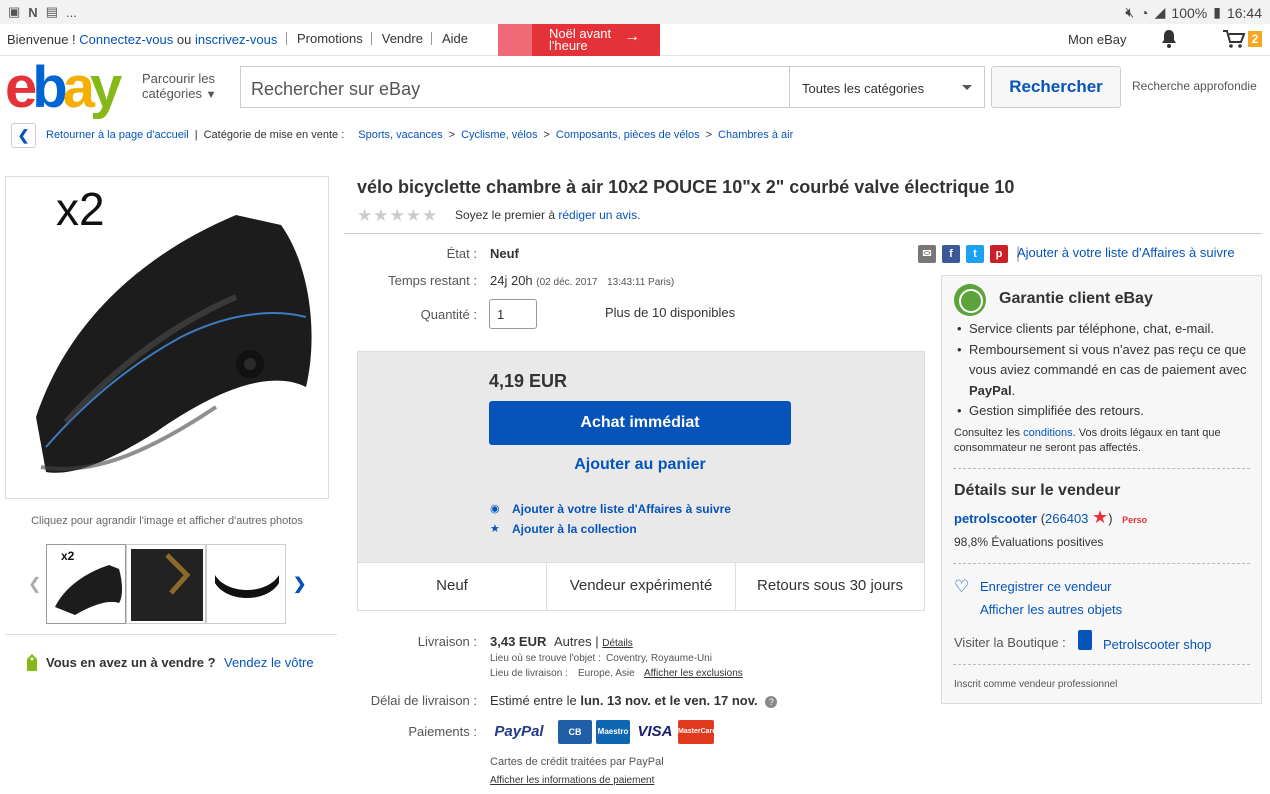 Image resolution: width=1270 pixels, height=794 pixels. Describe the element at coordinates (640, 423) in the screenshot. I see `buy-now-button: Achat immédiat` at that location.